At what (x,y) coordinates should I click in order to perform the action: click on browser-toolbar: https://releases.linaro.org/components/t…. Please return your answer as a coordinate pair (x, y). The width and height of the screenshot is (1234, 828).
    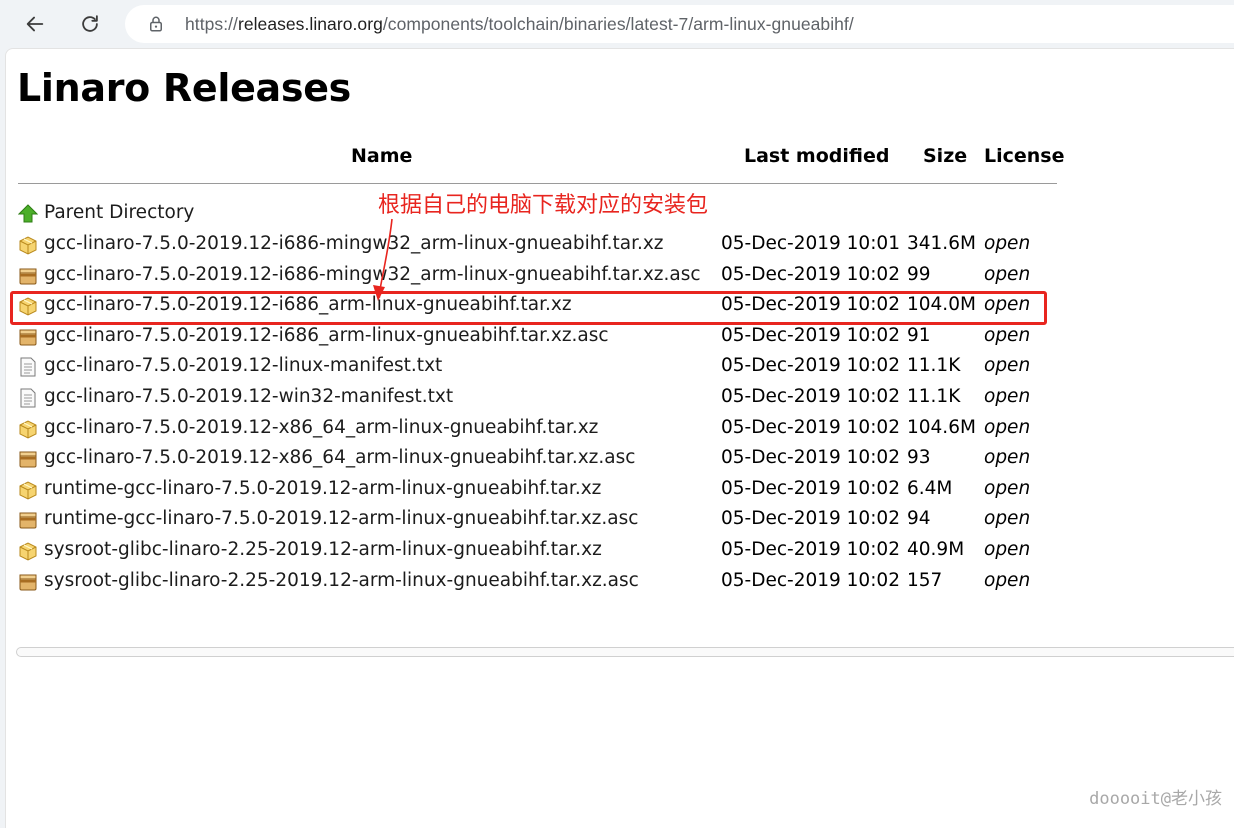
    Looking at the image, I should click on (617, 24).